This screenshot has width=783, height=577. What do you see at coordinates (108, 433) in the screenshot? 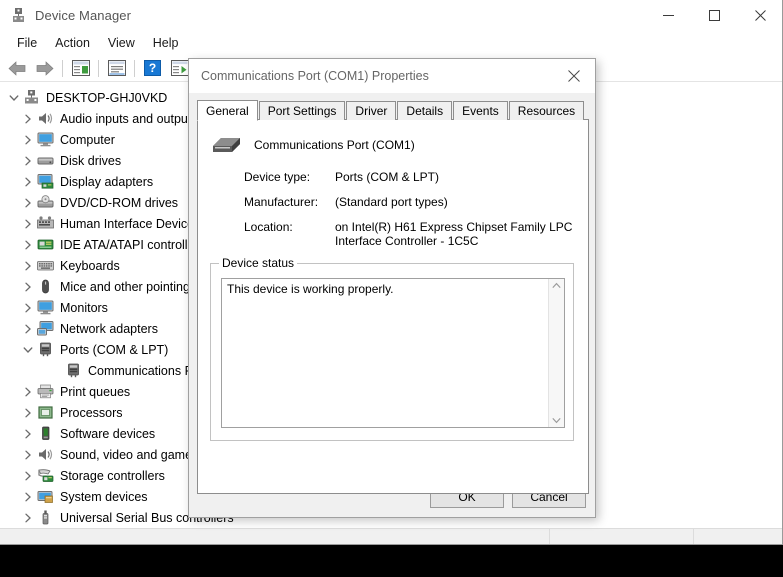
I see `tree-item-label: Software devices` at bounding box center [108, 433].